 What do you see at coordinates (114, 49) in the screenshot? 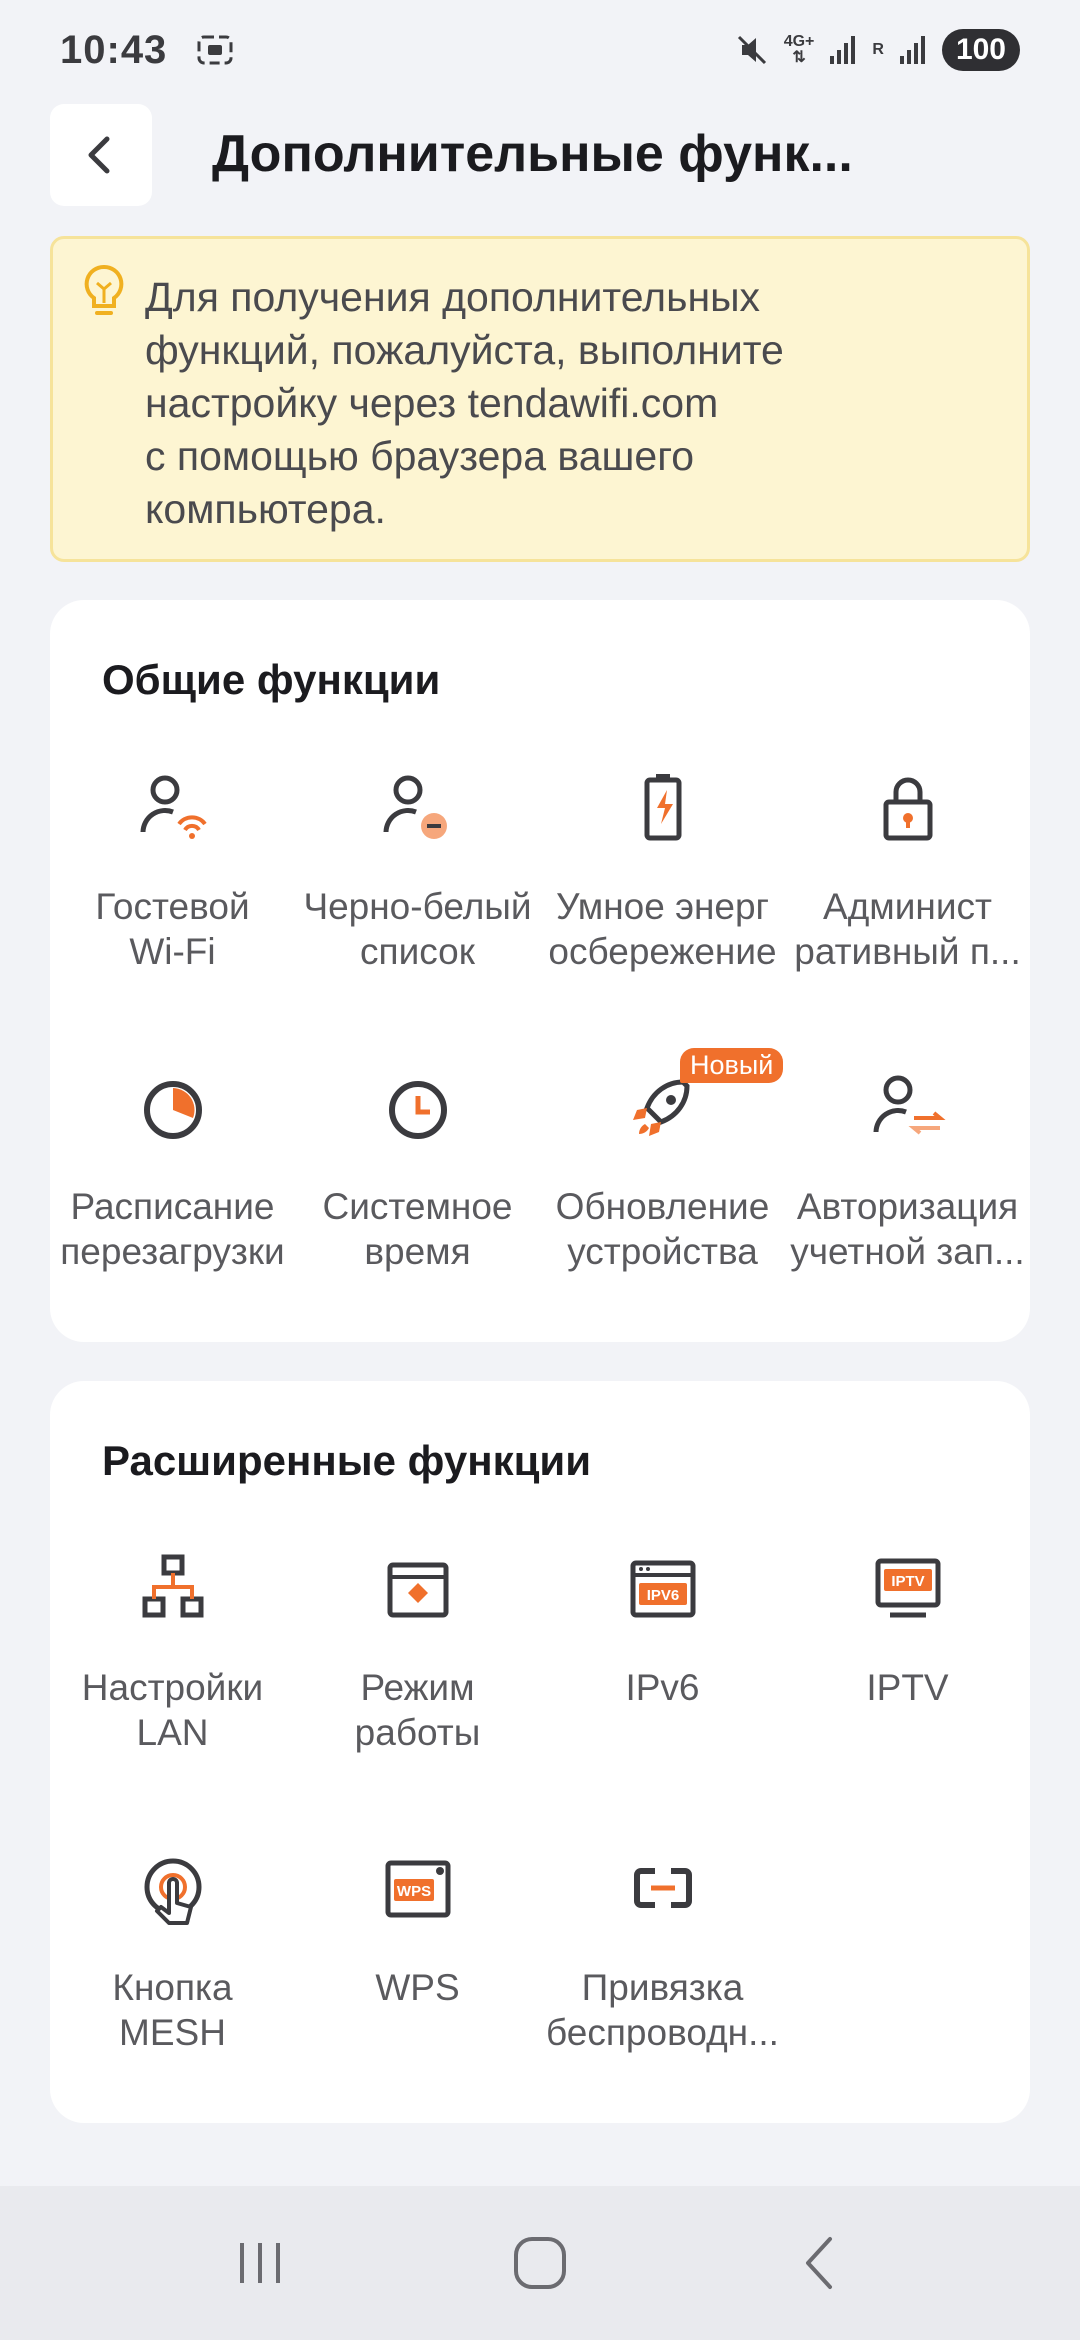
I see `status-time: 10:43` at bounding box center [114, 49].